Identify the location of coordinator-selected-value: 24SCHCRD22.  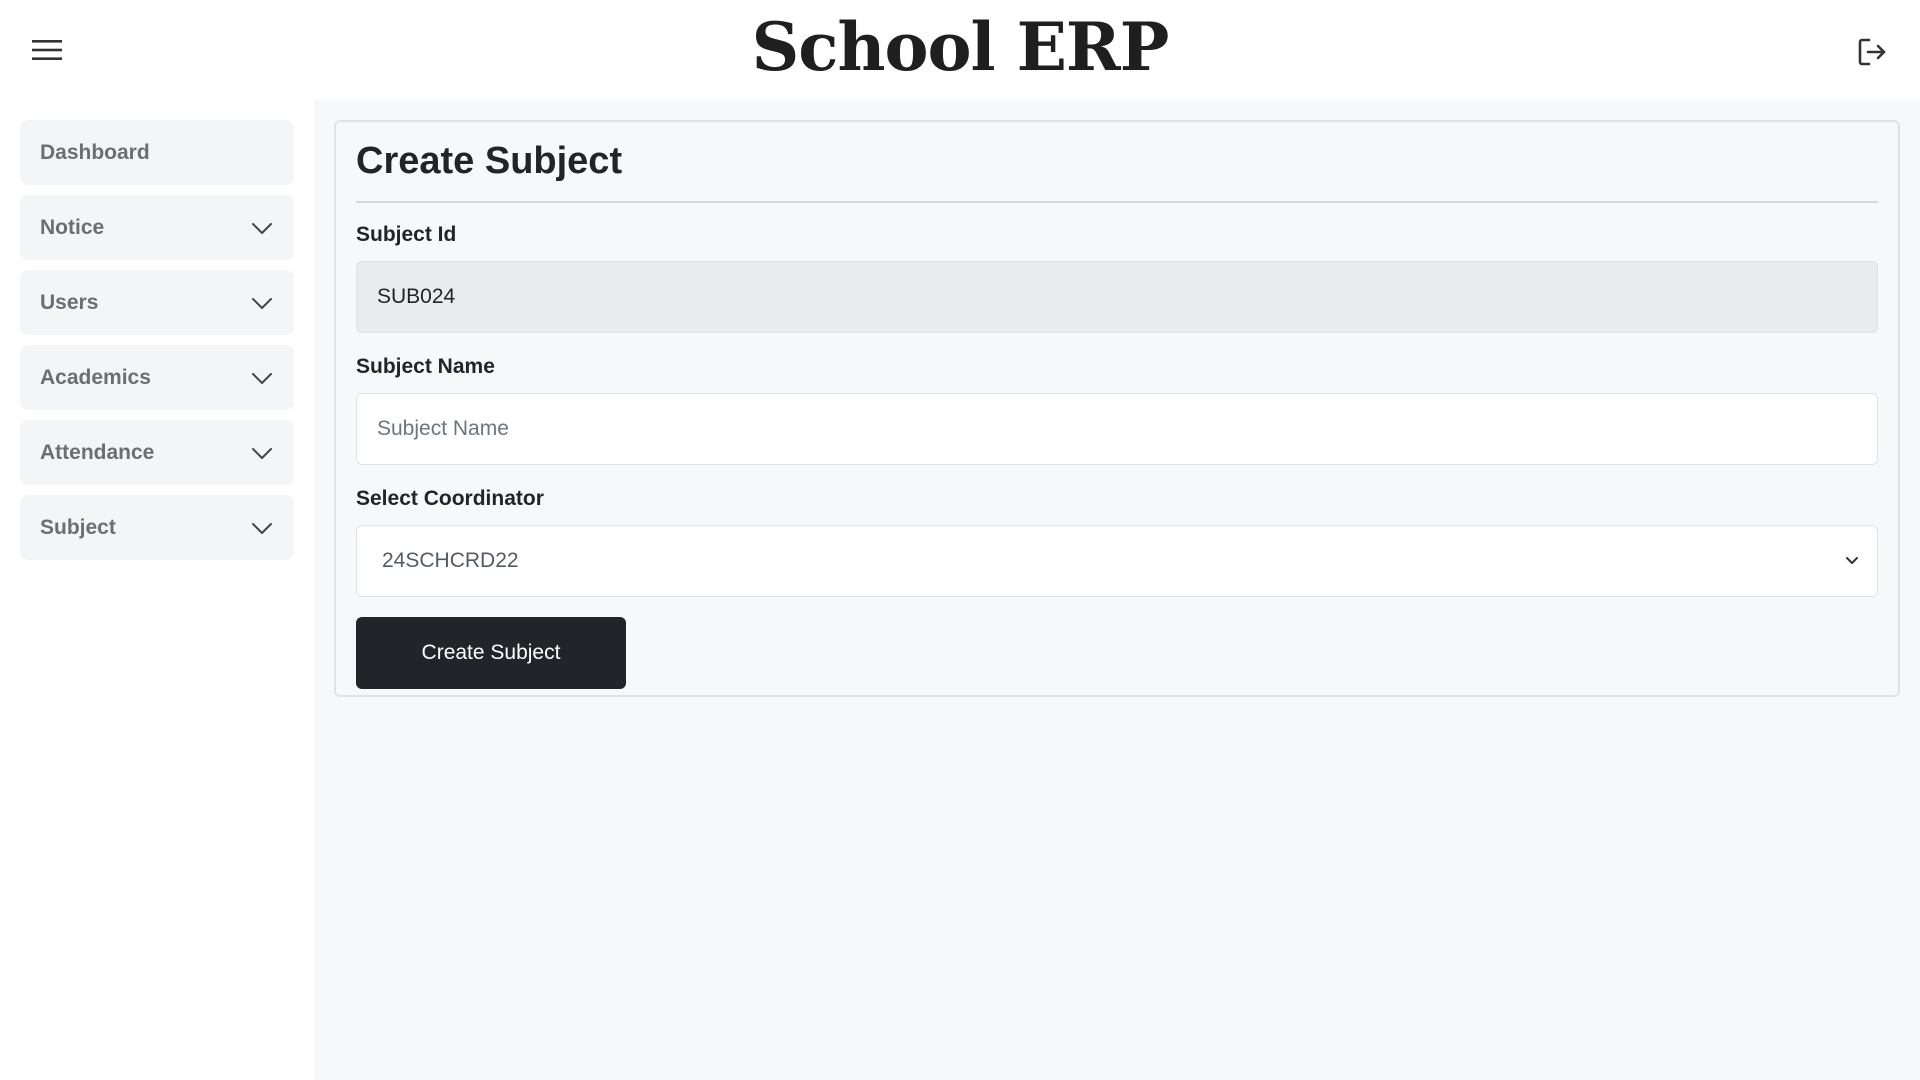
(1117, 561).